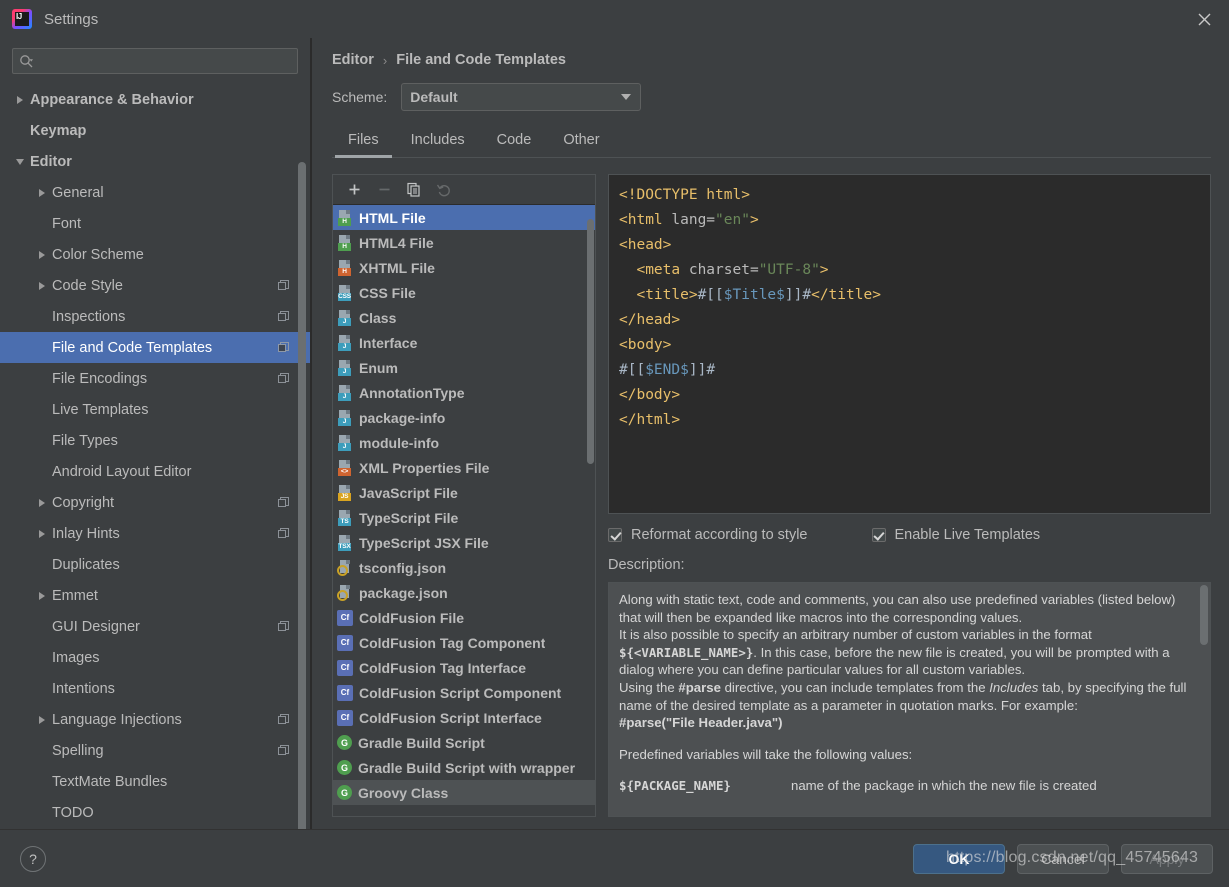 This screenshot has height=887, width=1229. I want to click on sidebar-item-intentions: Intentions, so click(155, 688).